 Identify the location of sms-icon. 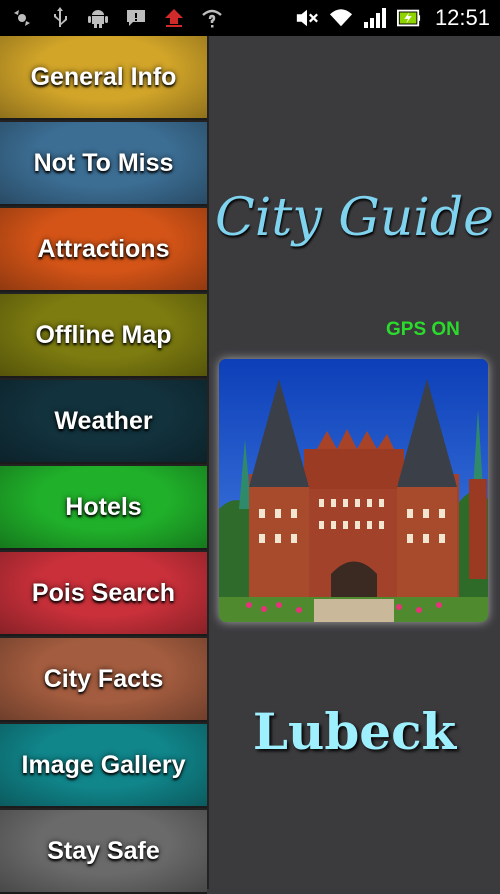
(136, 18).